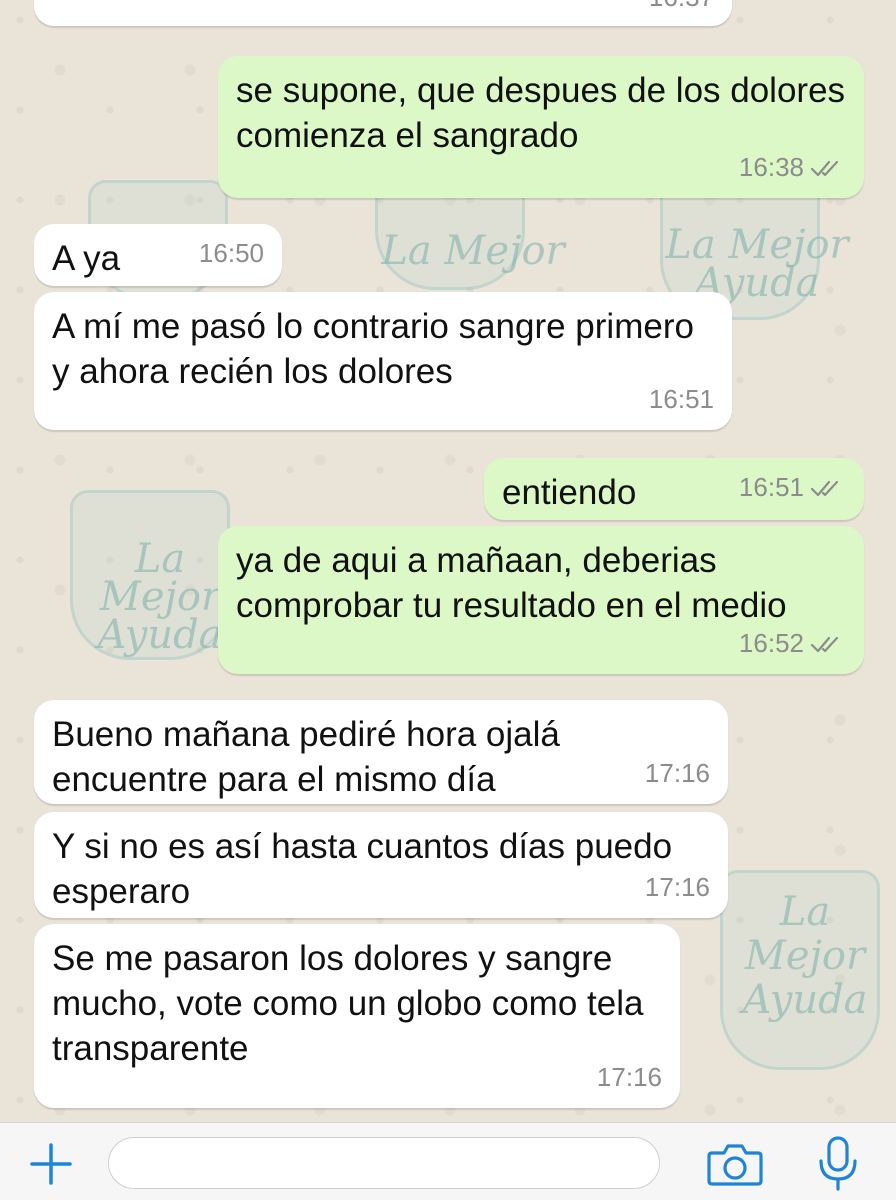 Image resolution: width=896 pixels, height=1200 pixels. I want to click on message-time: 16:38, so click(771, 167).